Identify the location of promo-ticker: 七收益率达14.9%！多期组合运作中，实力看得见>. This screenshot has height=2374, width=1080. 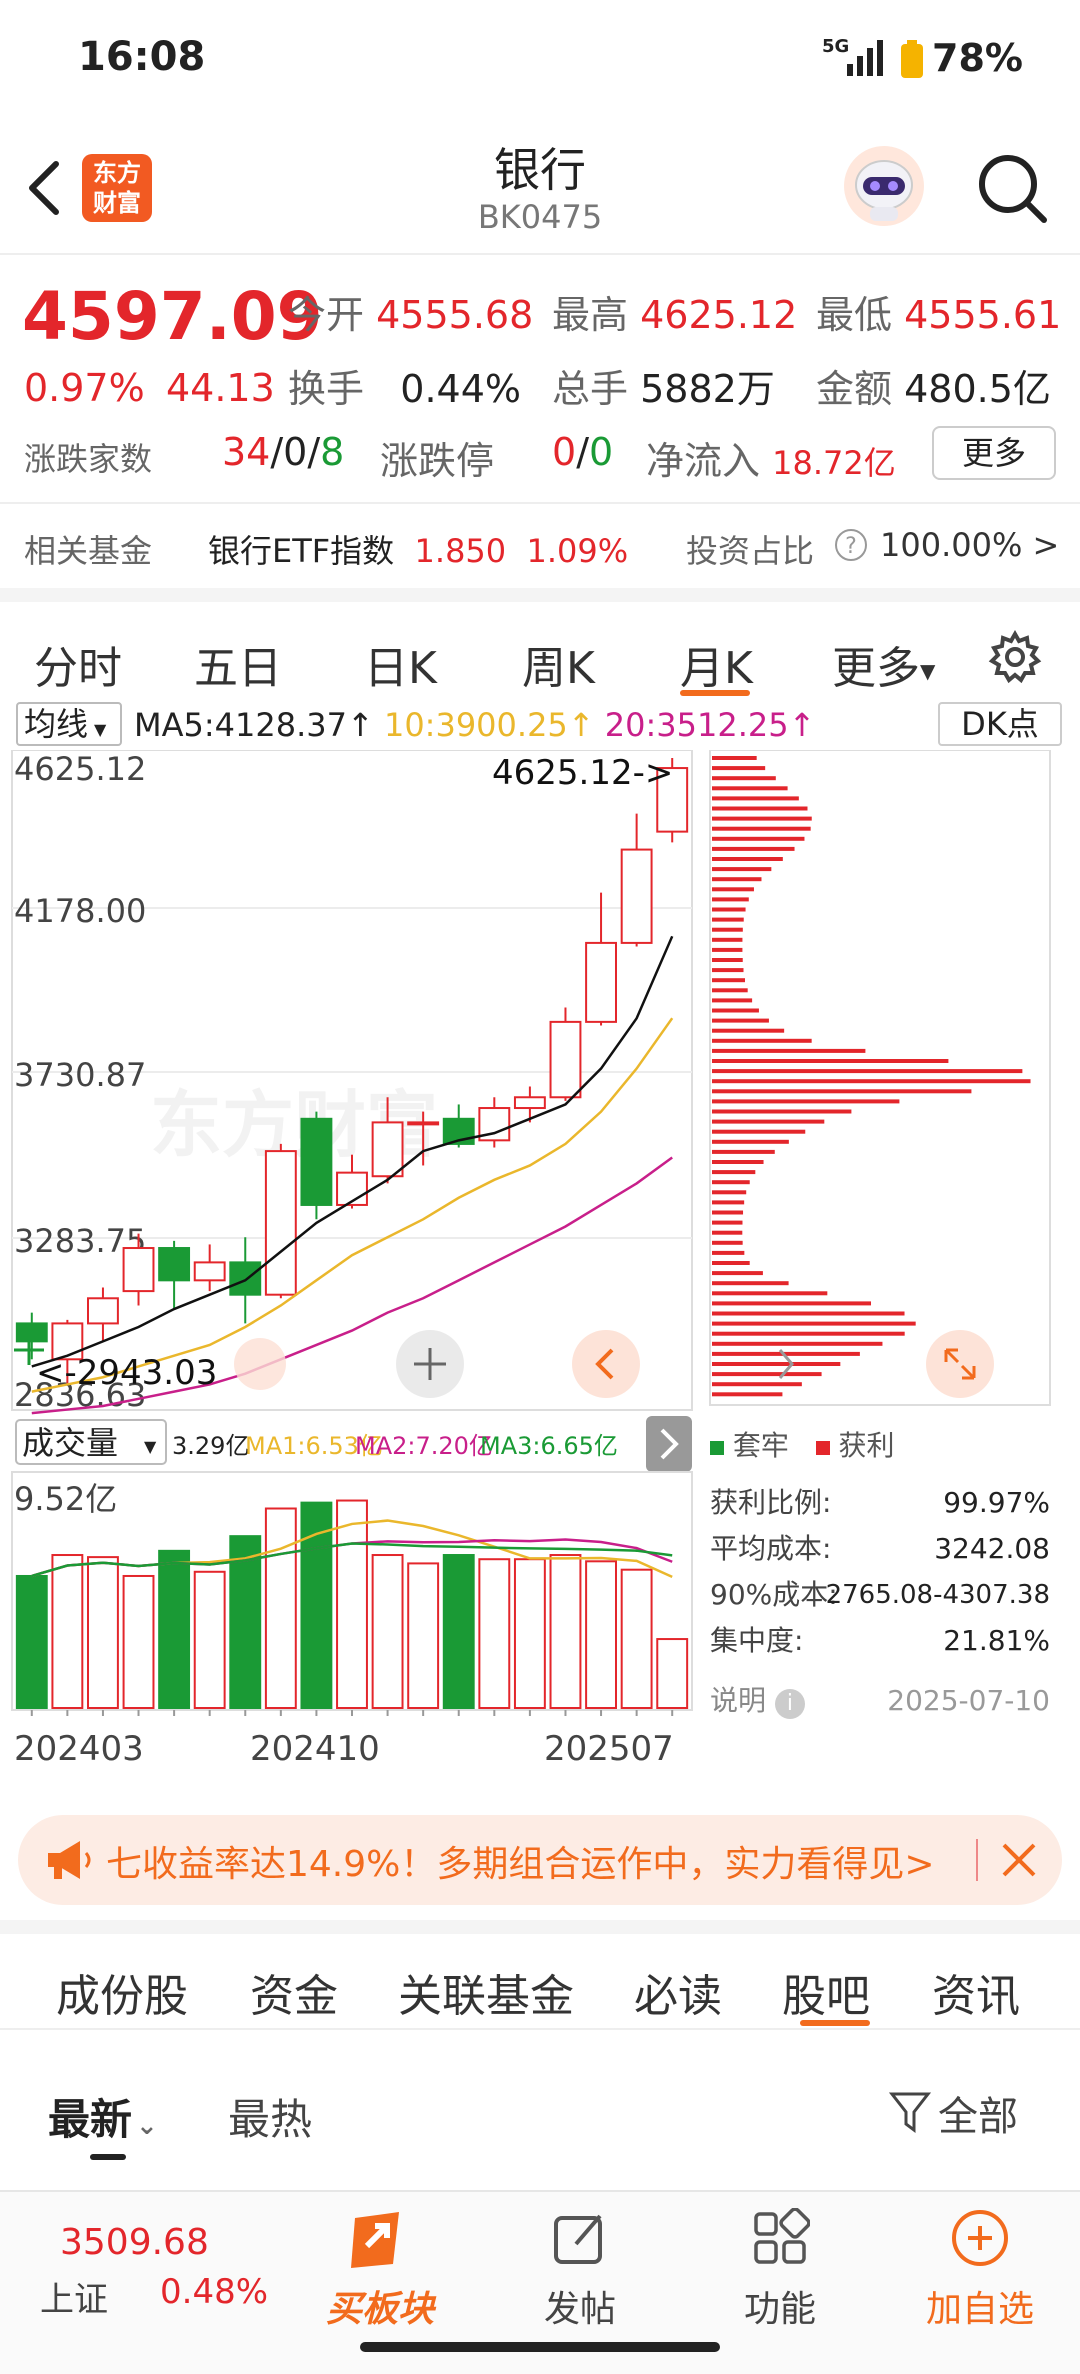
(540, 1860).